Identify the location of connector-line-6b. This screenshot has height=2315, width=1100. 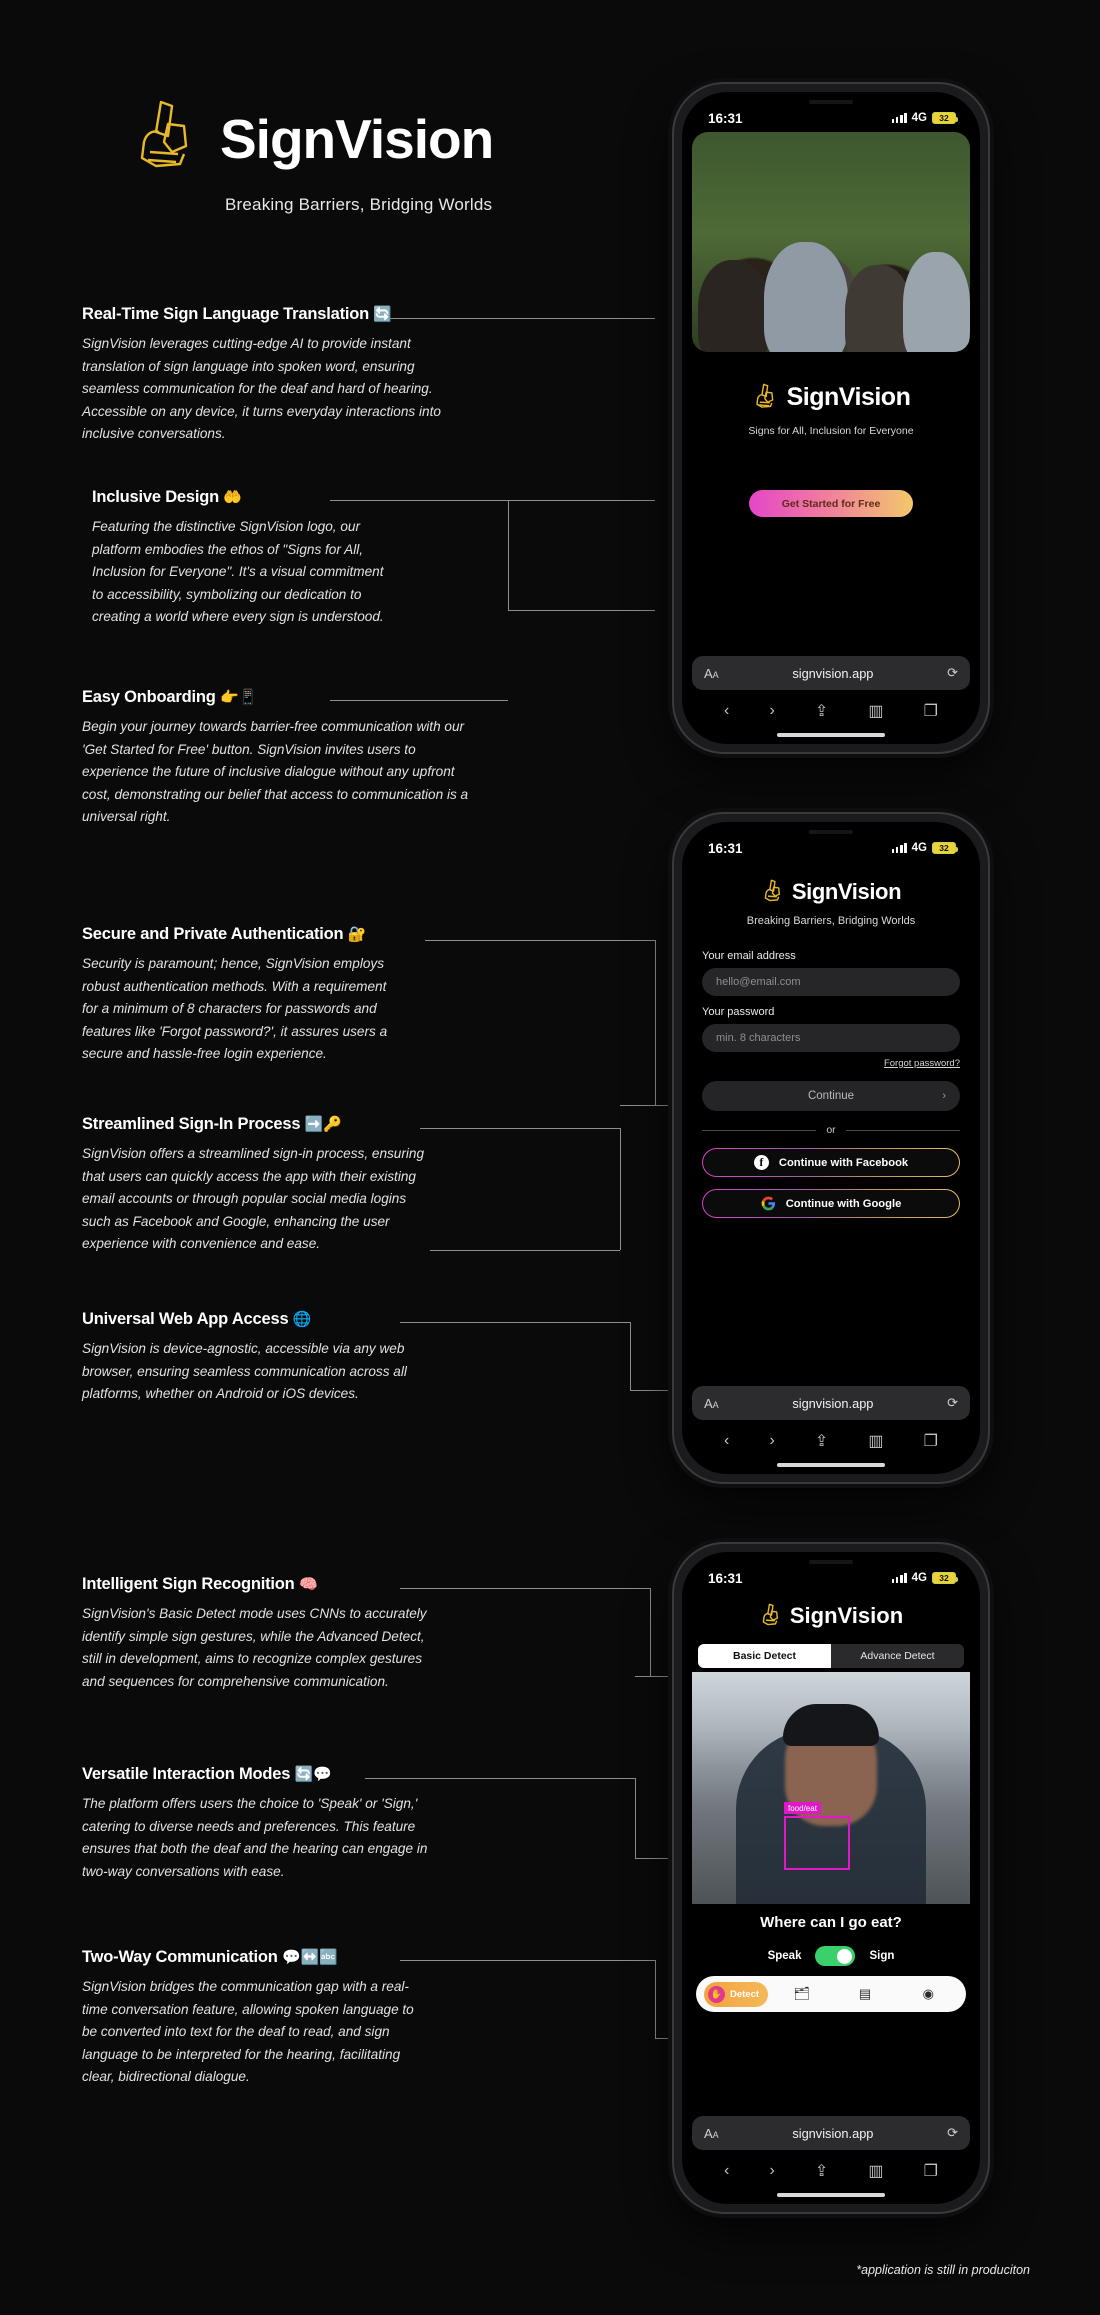
(630, 1356).